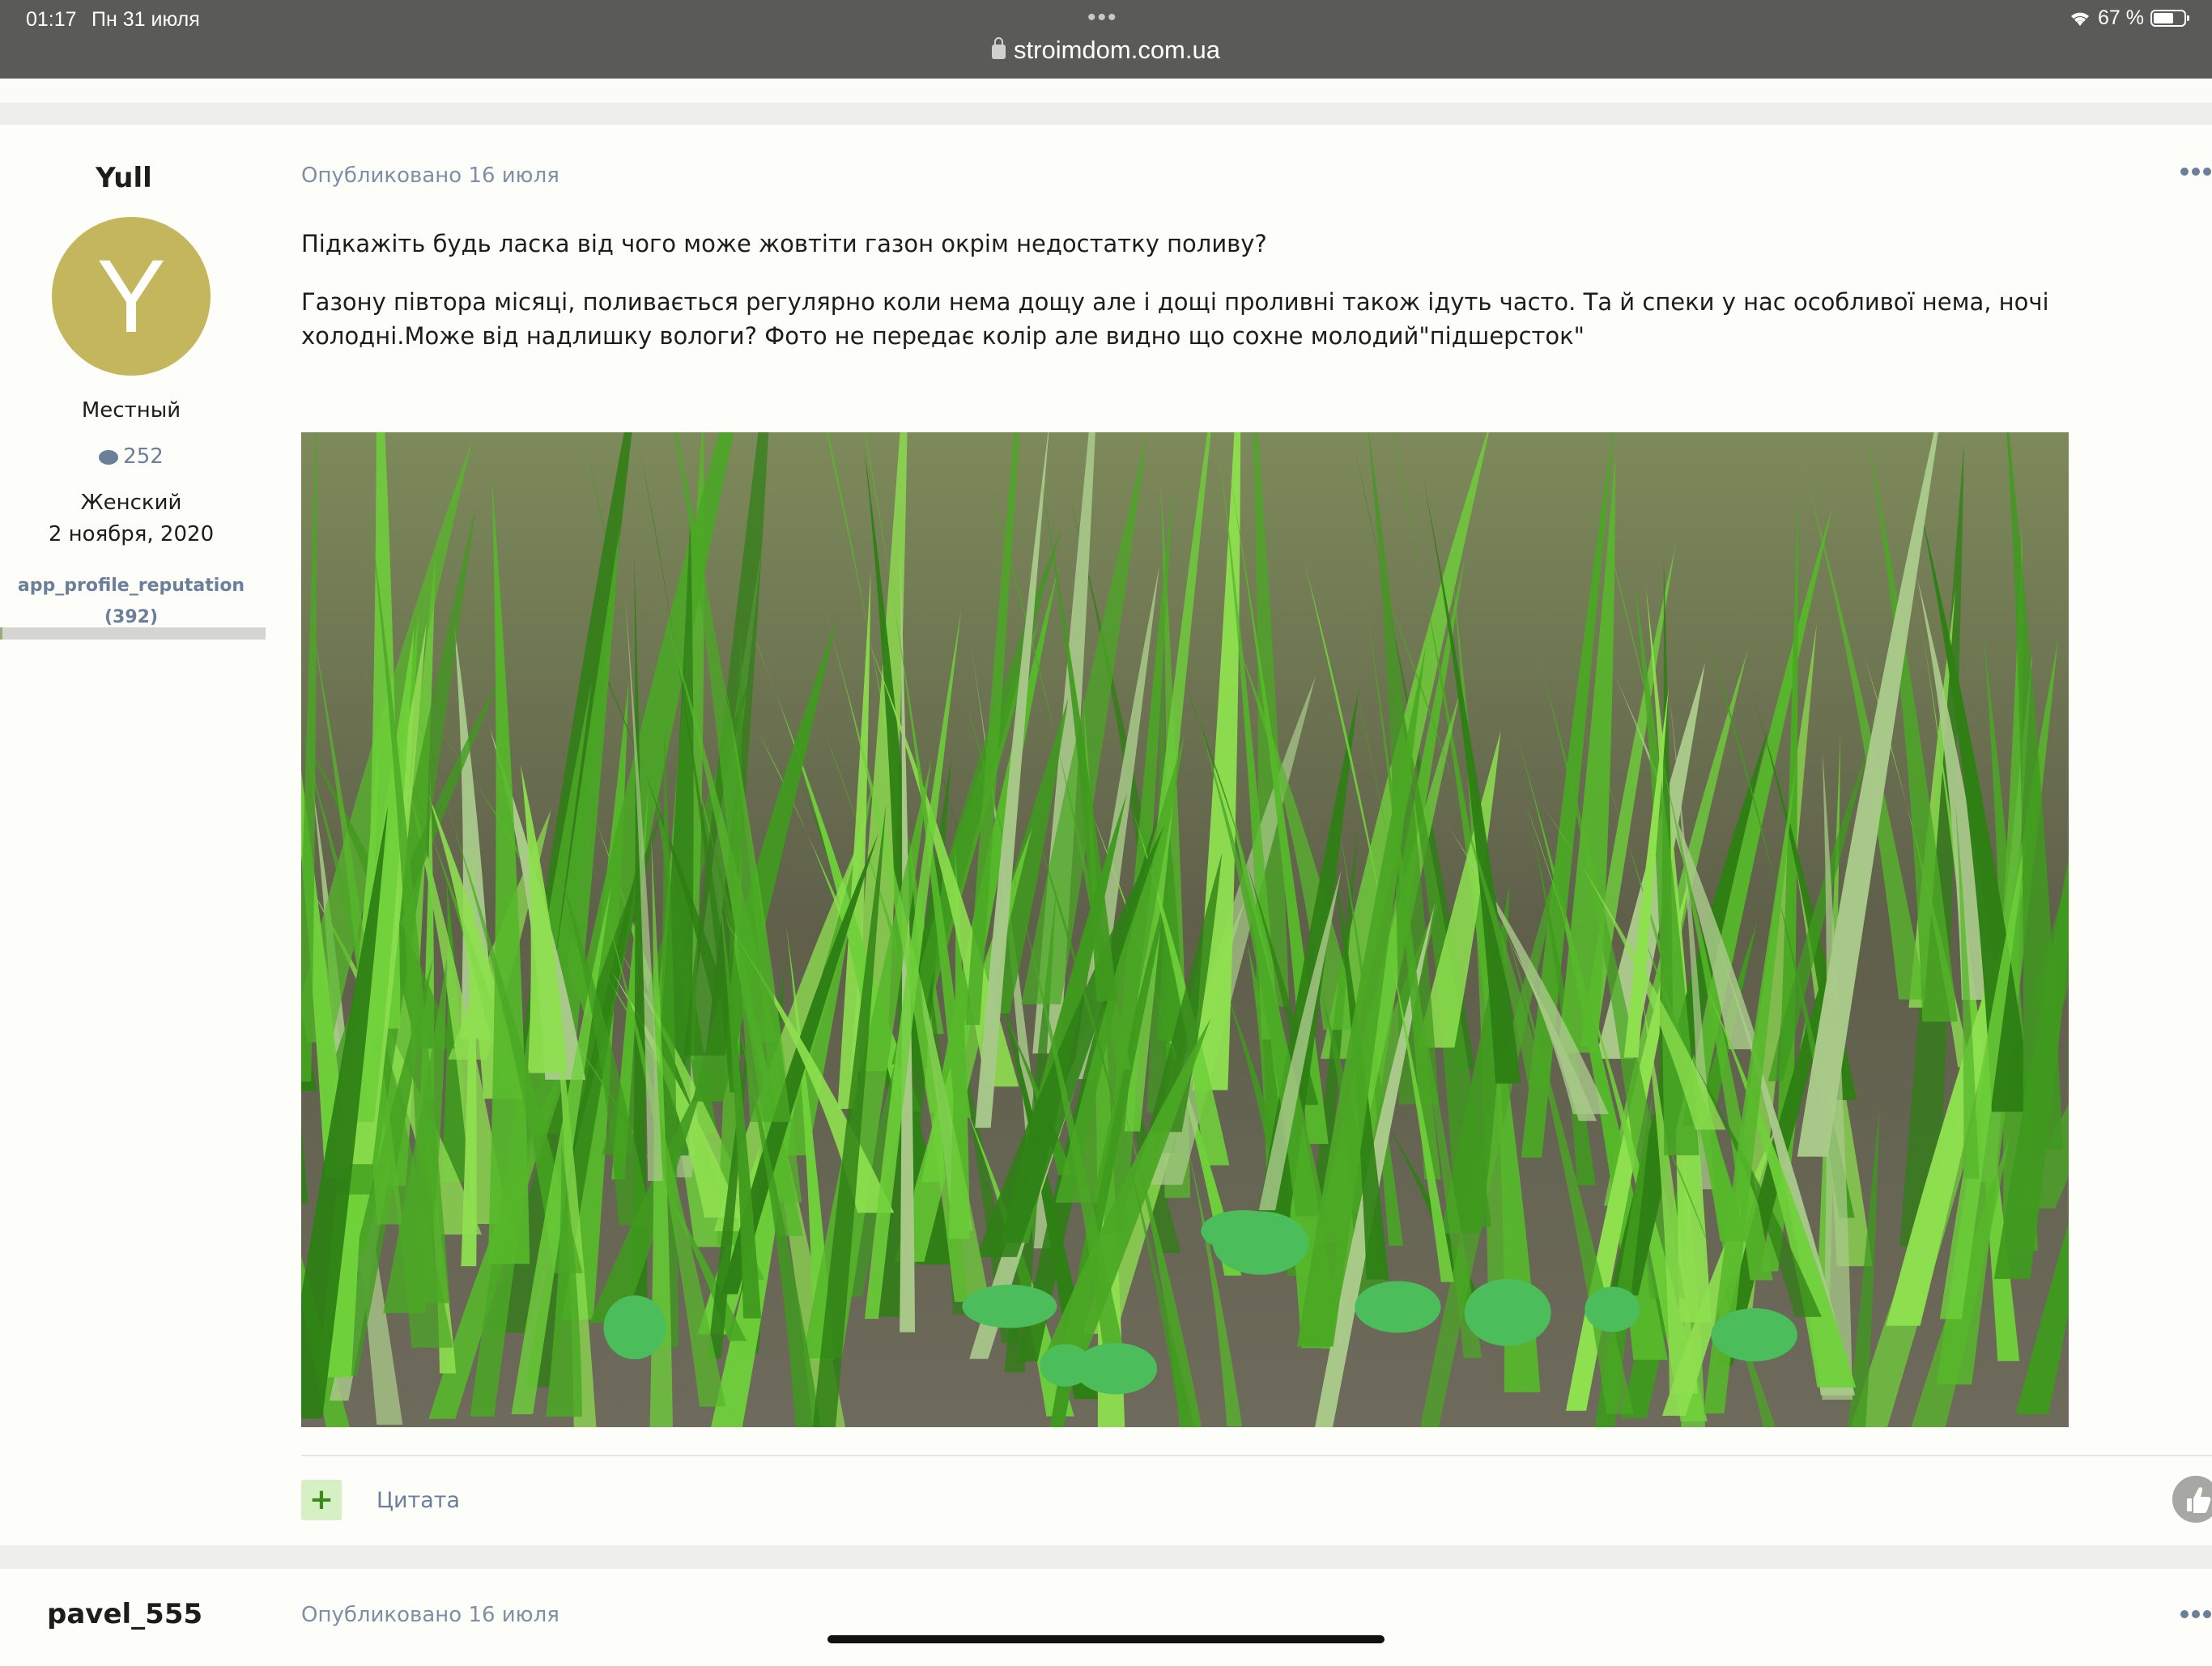  What do you see at coordinates (1256, 1455) in the screenshot?
I see `post-divider` at bounding box center [1256, 1455].